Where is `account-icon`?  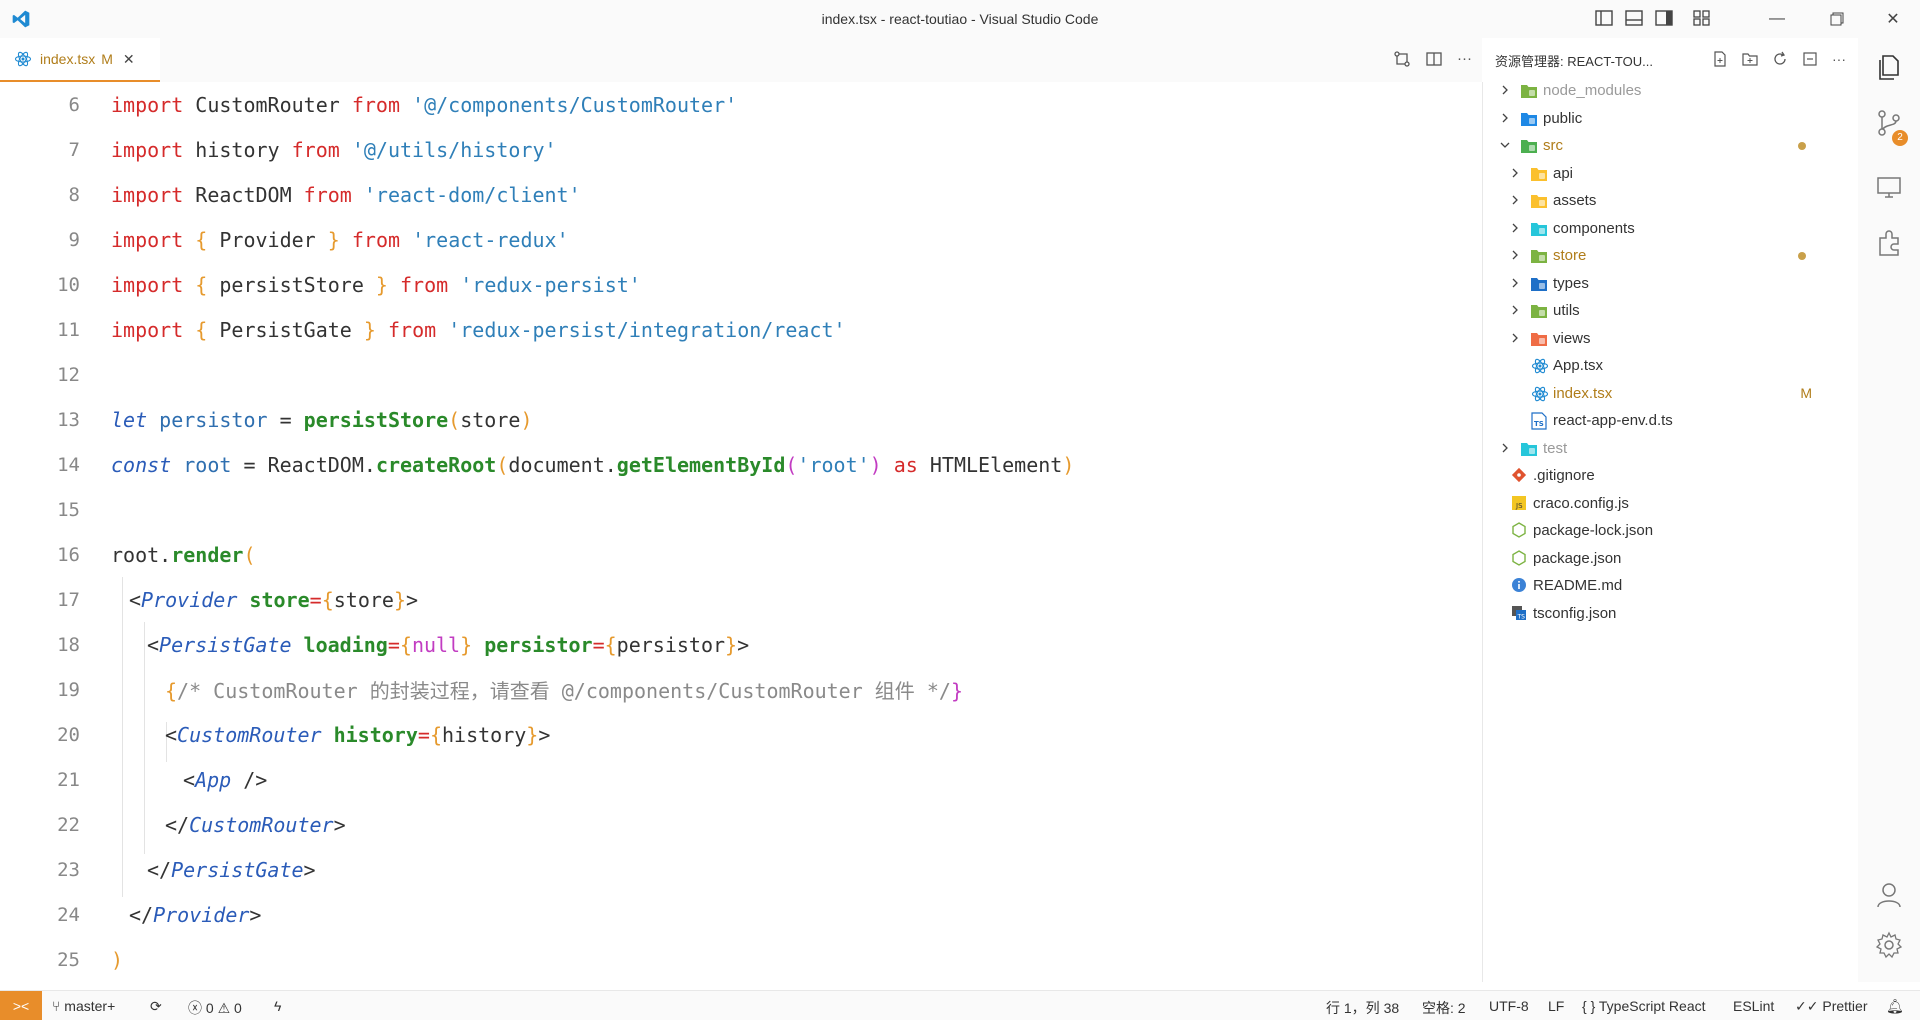 account-icon is located at coordinates (1889, 895).